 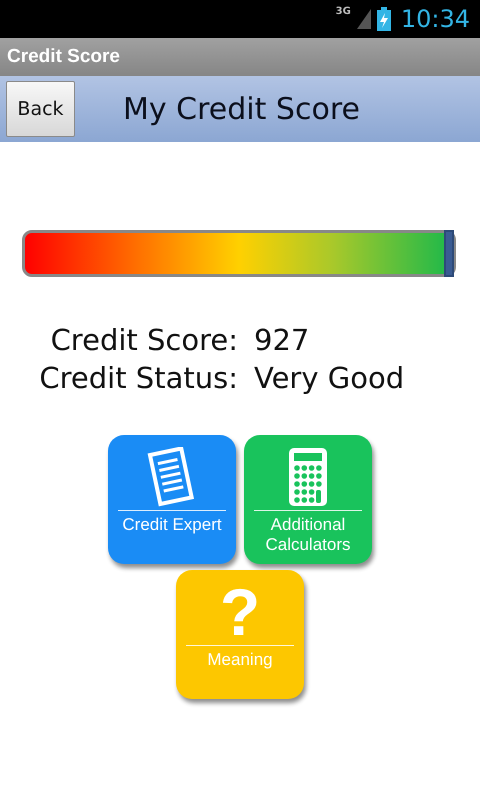 I want to click on app-title: Credit Score, so click(x=63, y=57).